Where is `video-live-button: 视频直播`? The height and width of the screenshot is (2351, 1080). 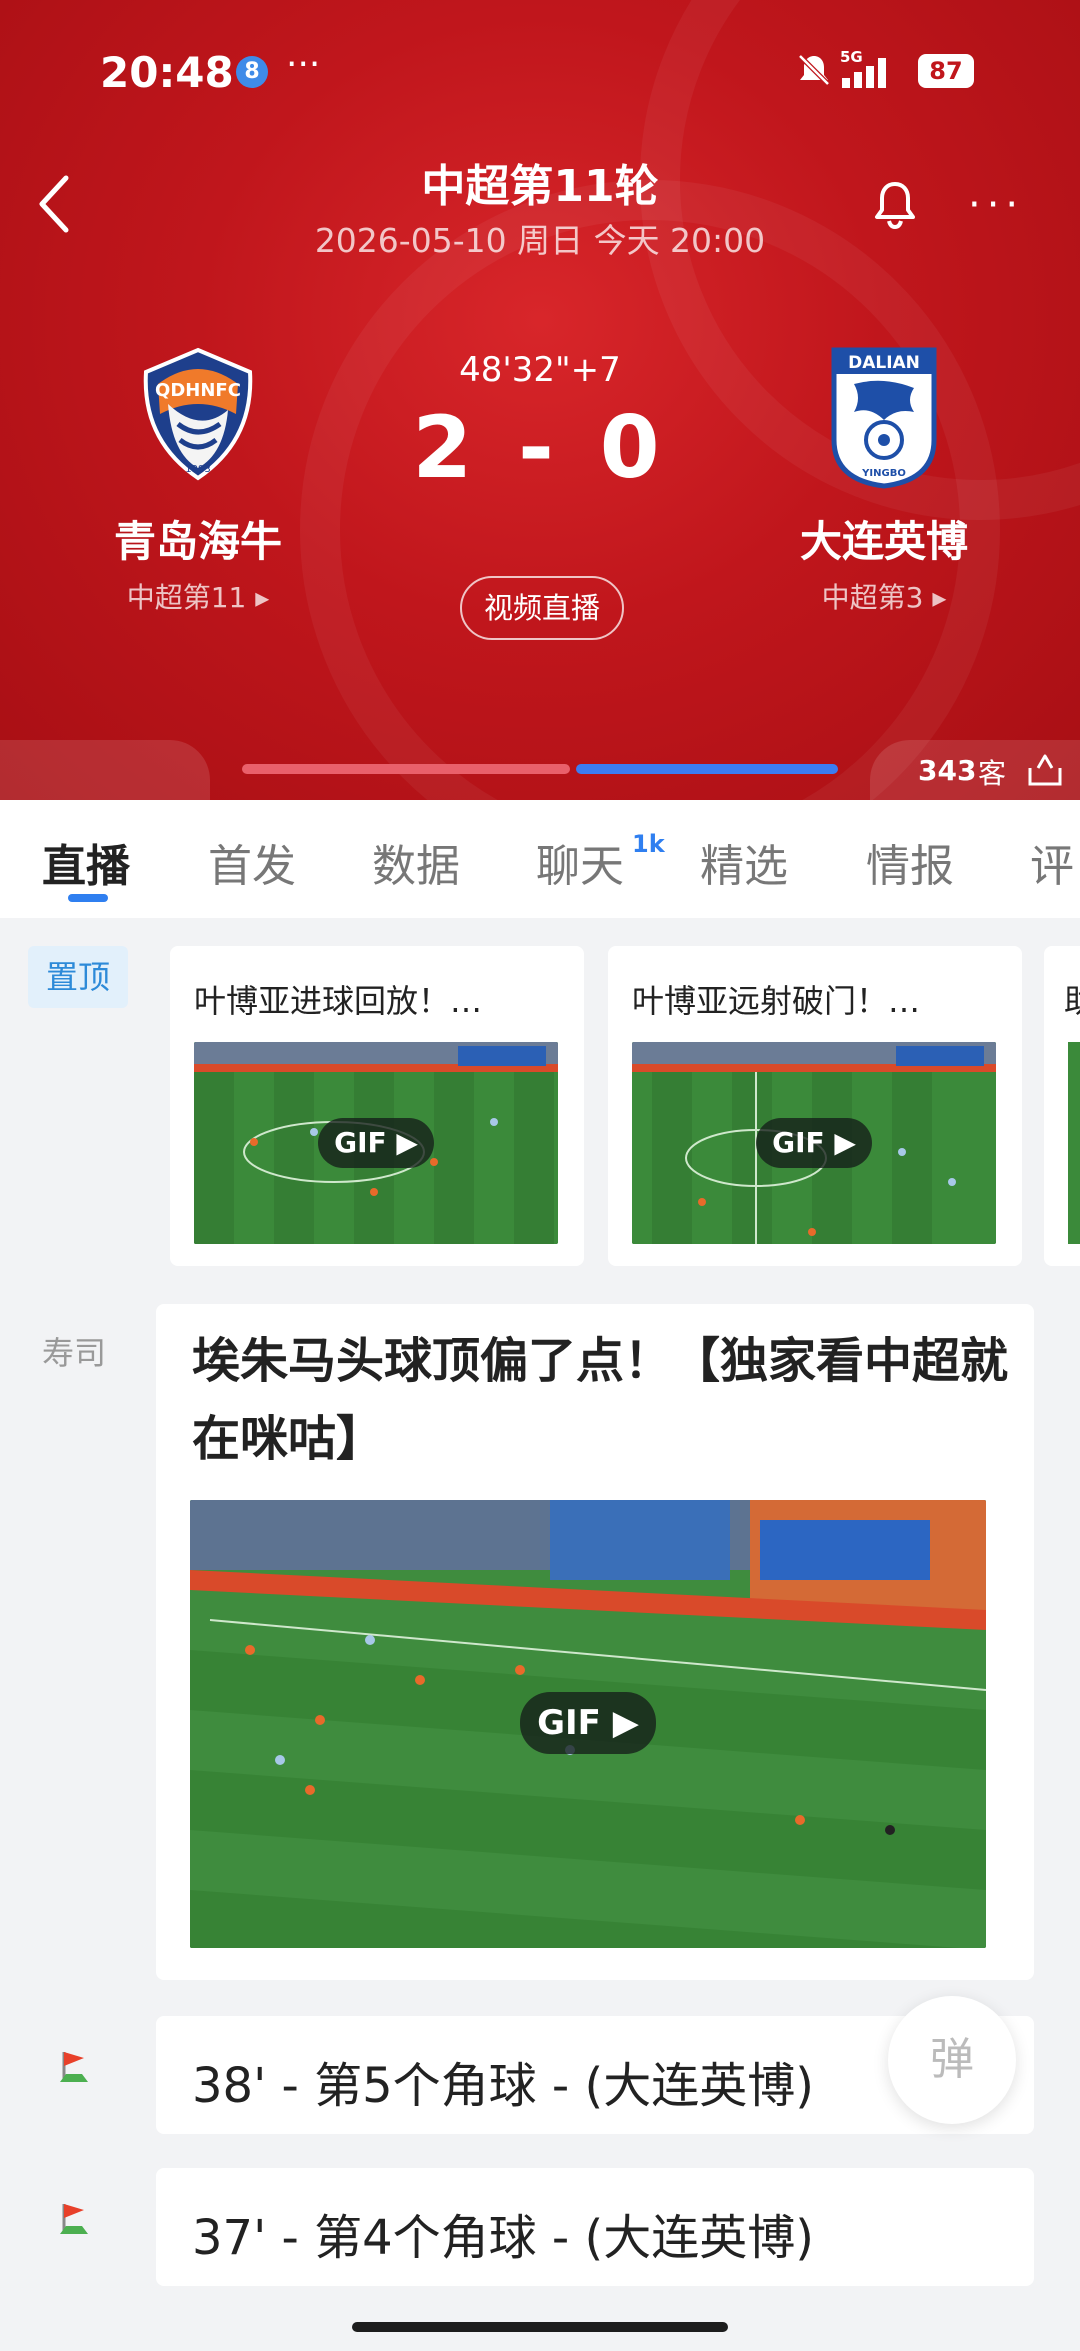 video-live-button: 视频直播 is located at coordinates (542, 608).